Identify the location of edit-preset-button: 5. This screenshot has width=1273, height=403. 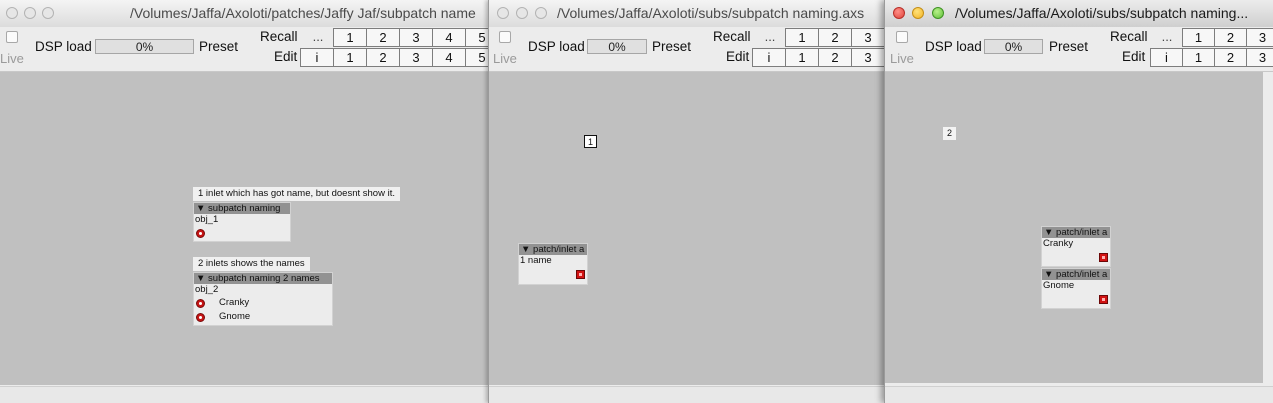
(477, 57).